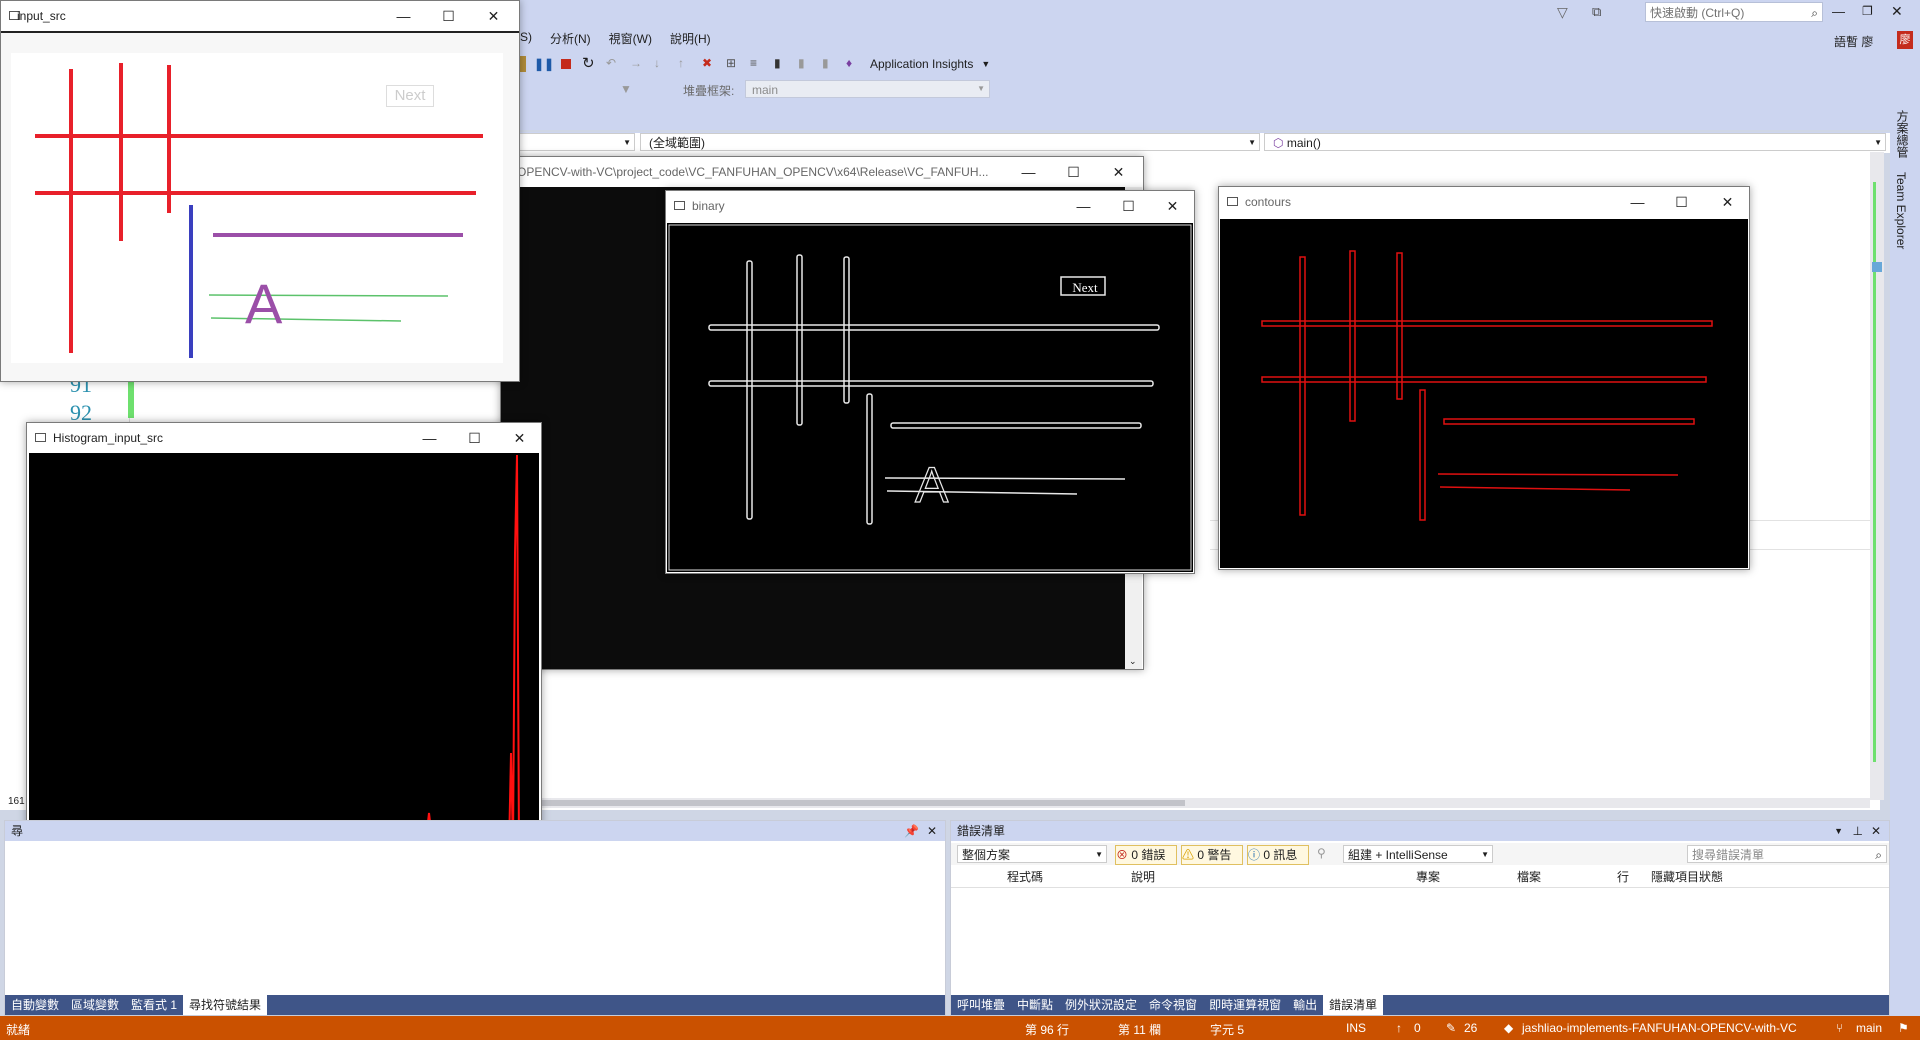 The image size is (1920, 1040). Describe the element at coordinates (1562, 12) in the screenshot. I see `filter-feedback-icon: ▽` at that location.